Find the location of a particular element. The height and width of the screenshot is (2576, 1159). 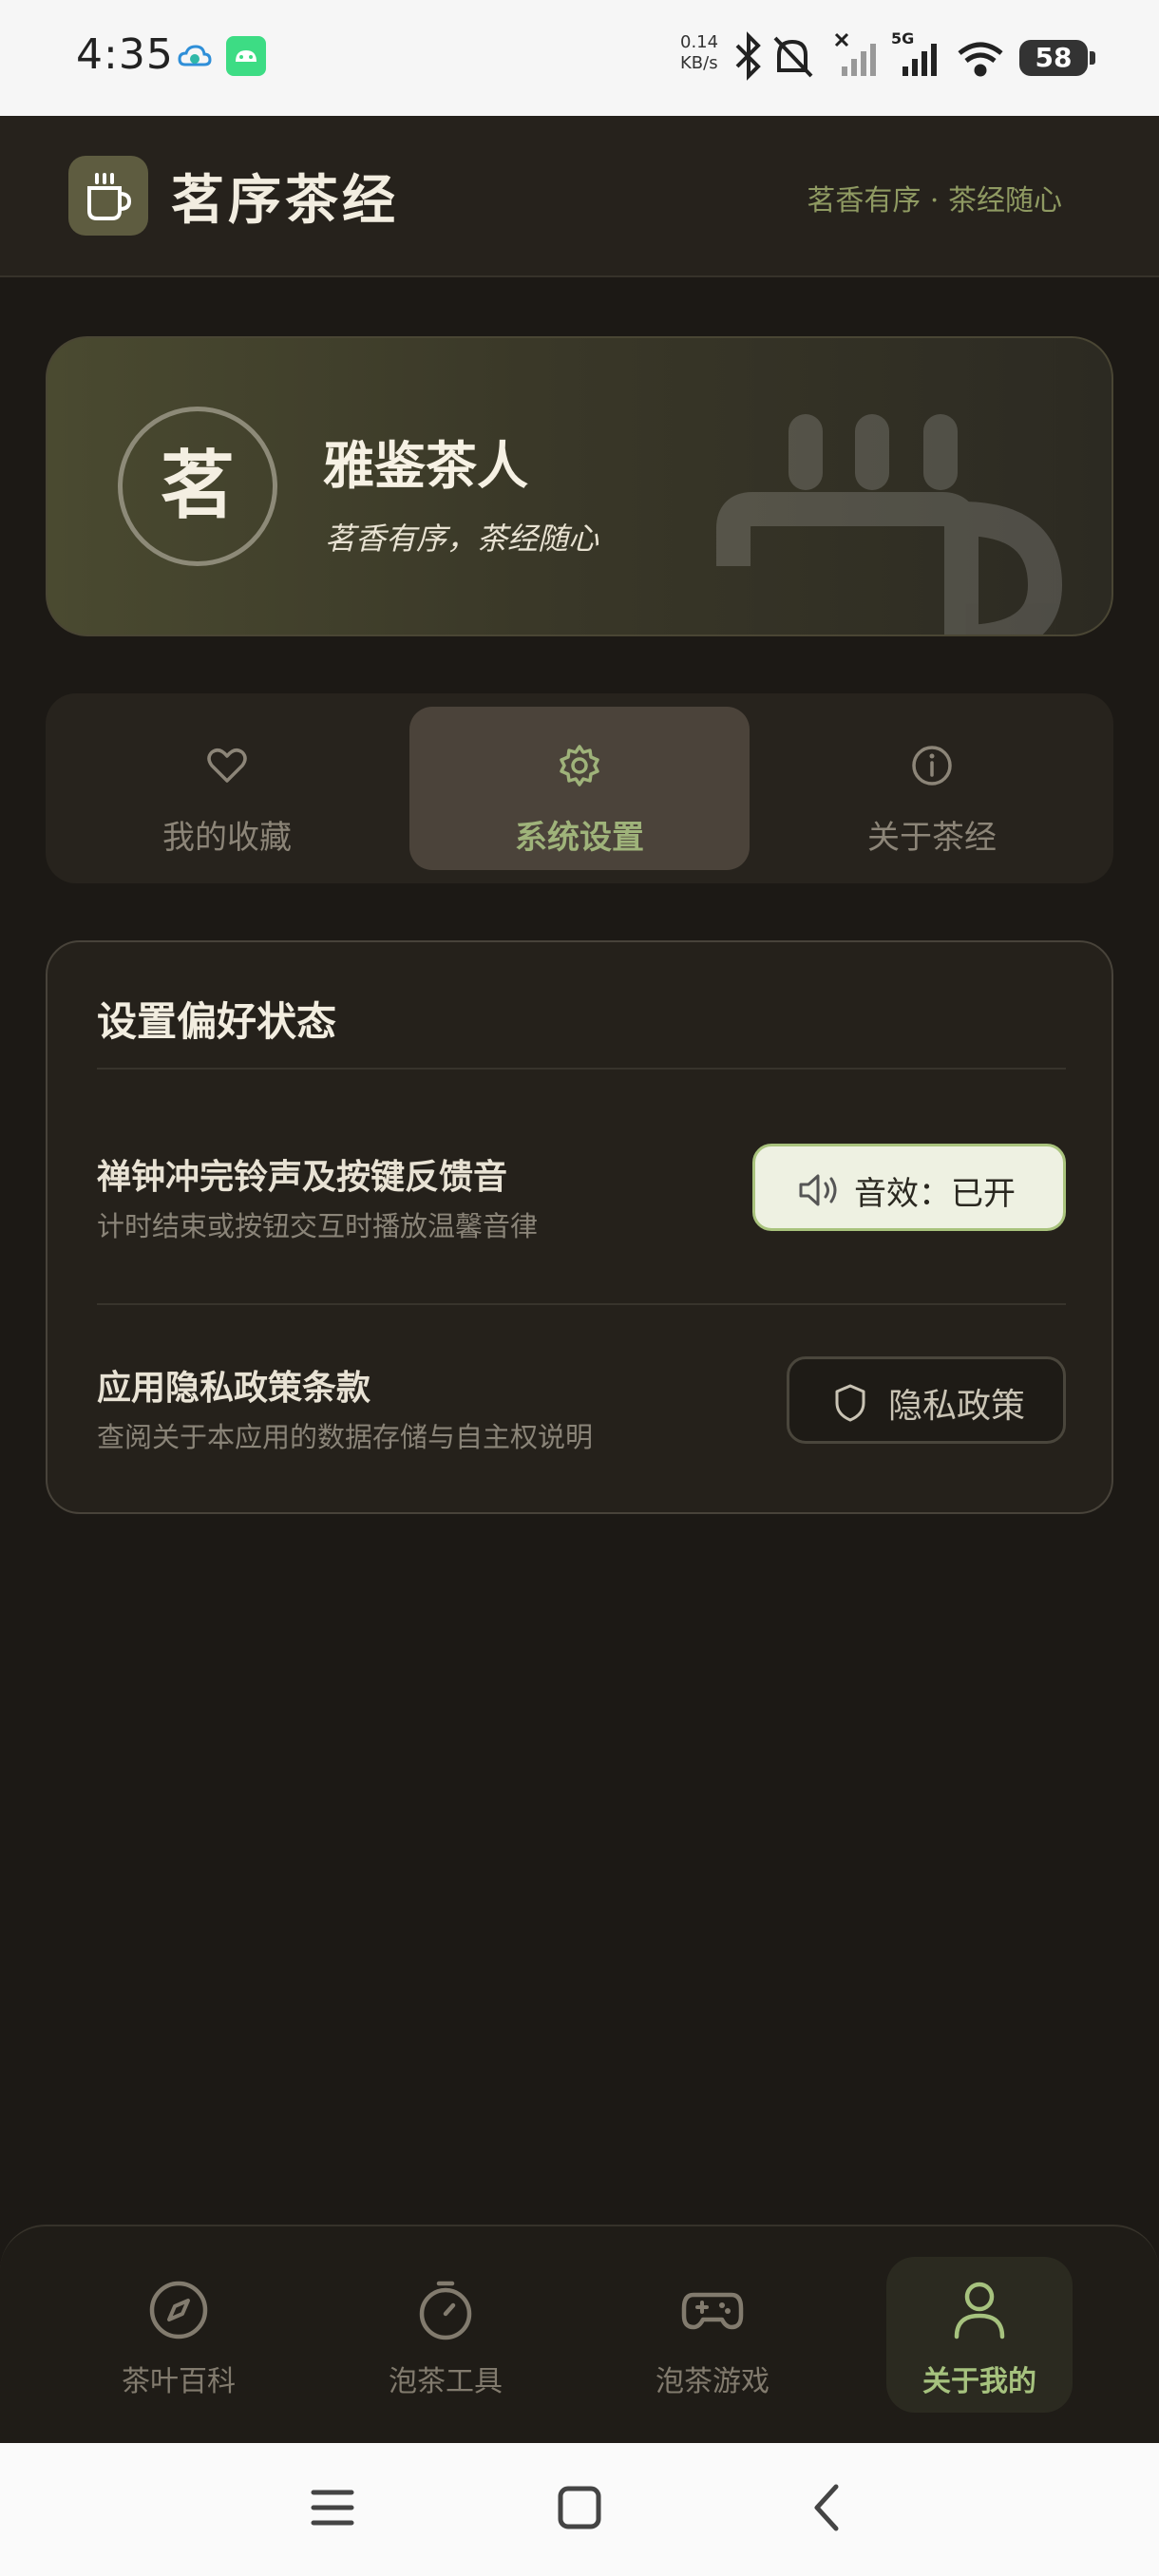

tea-cup-watermark-icon is located at coordinates (889, 524).